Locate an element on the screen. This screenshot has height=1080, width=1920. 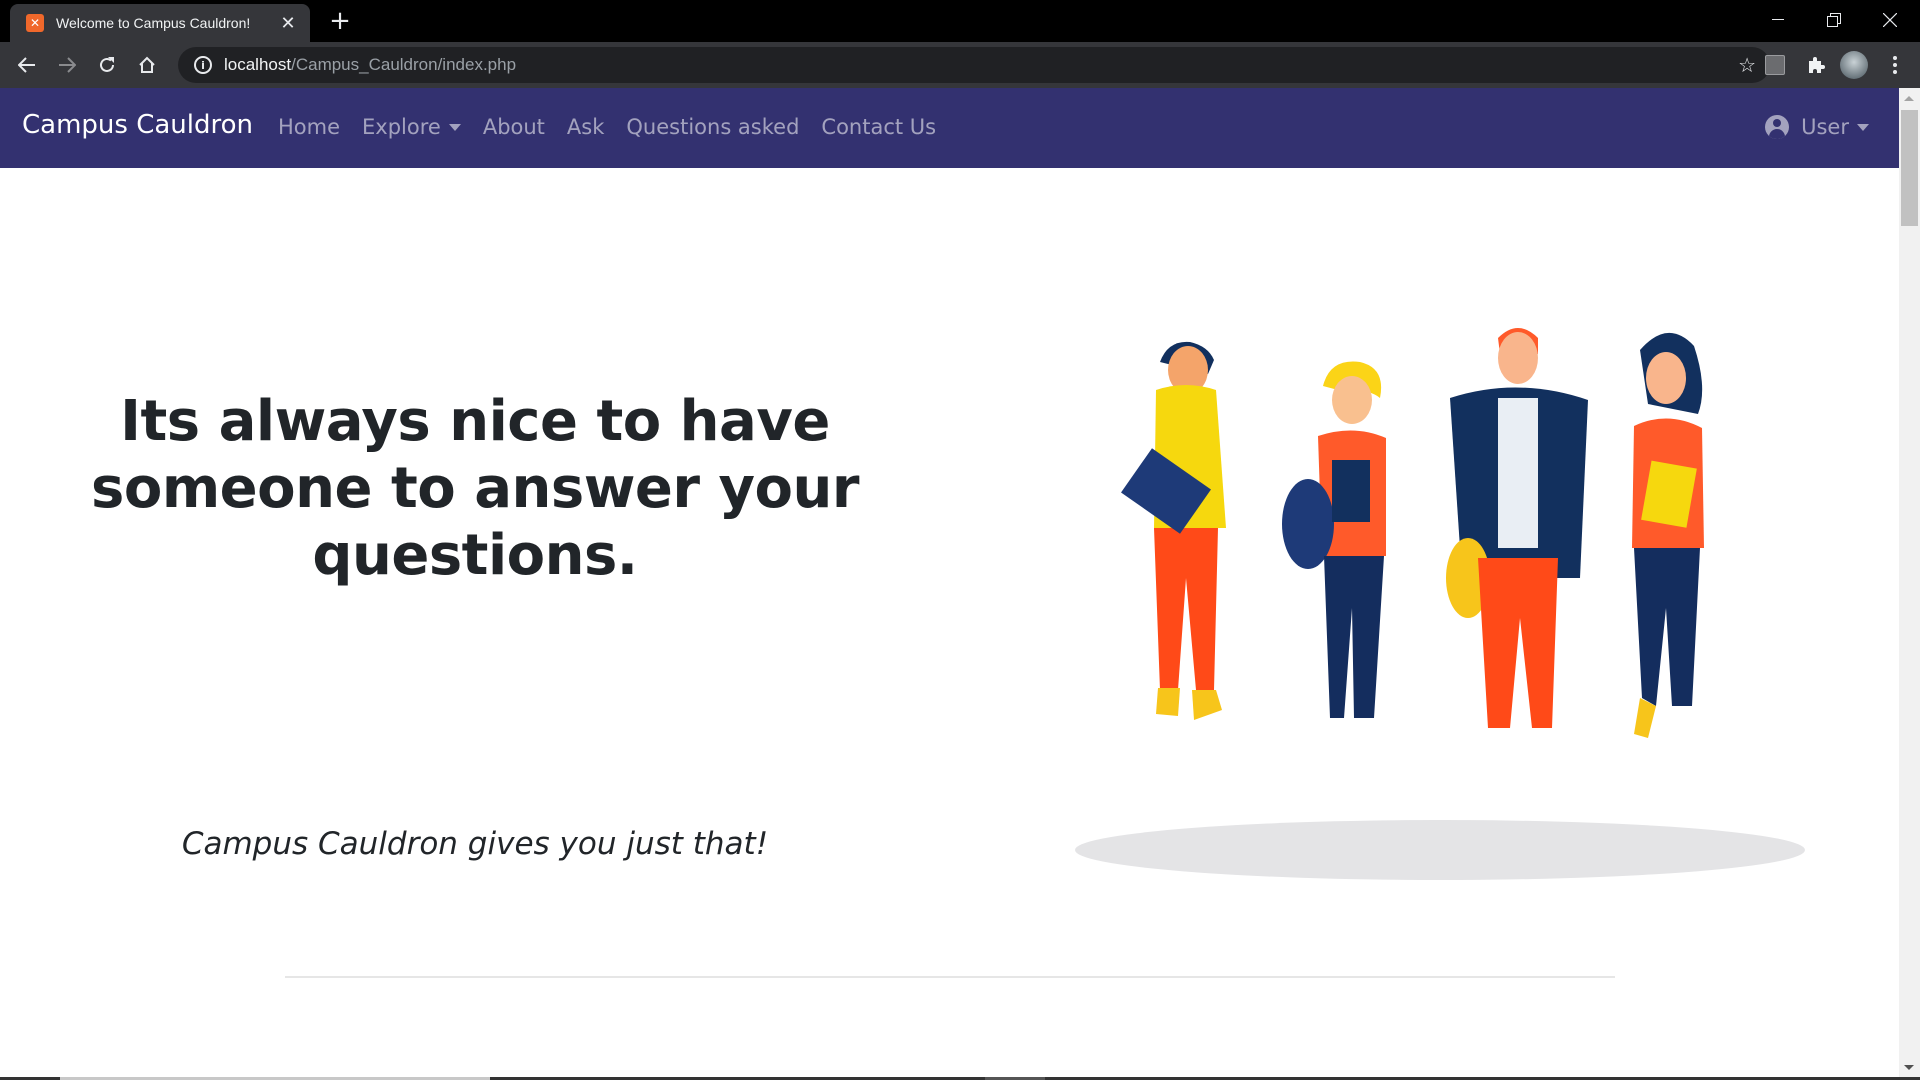
url-path: /Campus_Cauldron/index.php is located at coordinates (404, 64).